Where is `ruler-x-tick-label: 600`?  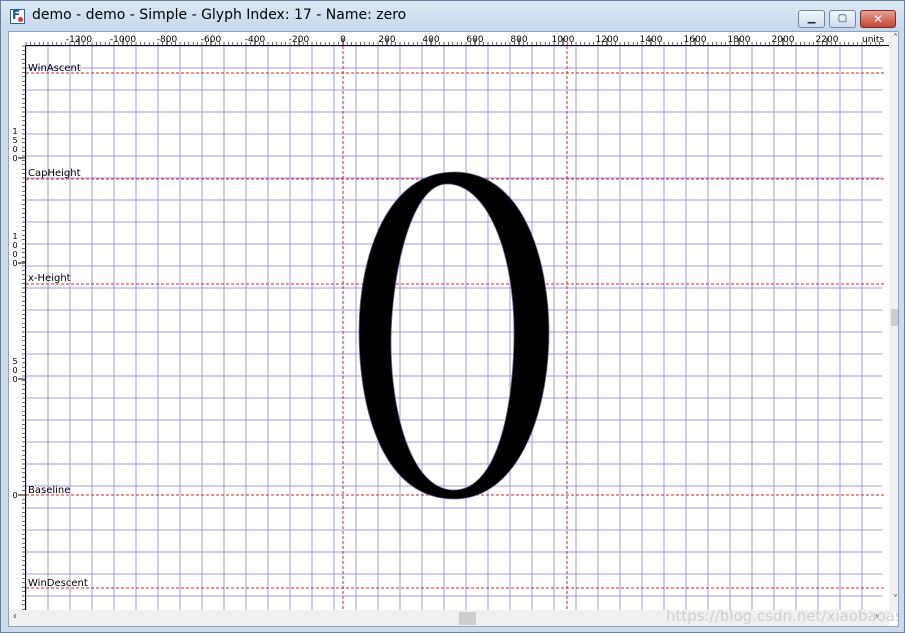 ruler-x-tick-label: 600 is located at coordinates (474, 40).